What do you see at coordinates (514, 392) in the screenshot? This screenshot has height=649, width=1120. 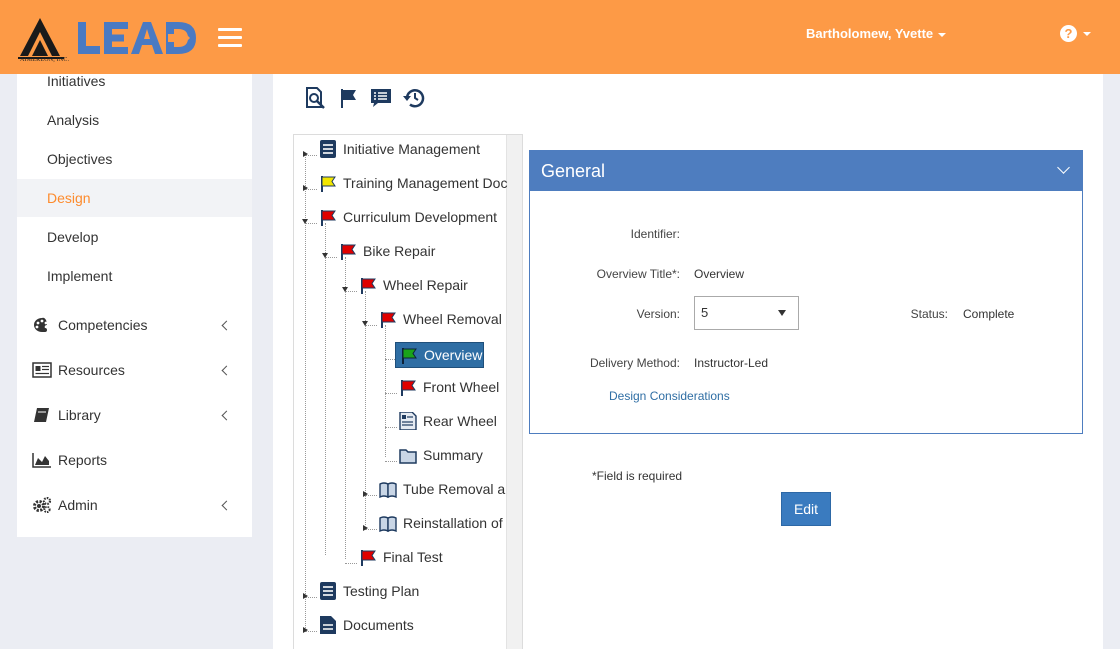 I see `tree-scrollbar` at bounding box center [514, 392].